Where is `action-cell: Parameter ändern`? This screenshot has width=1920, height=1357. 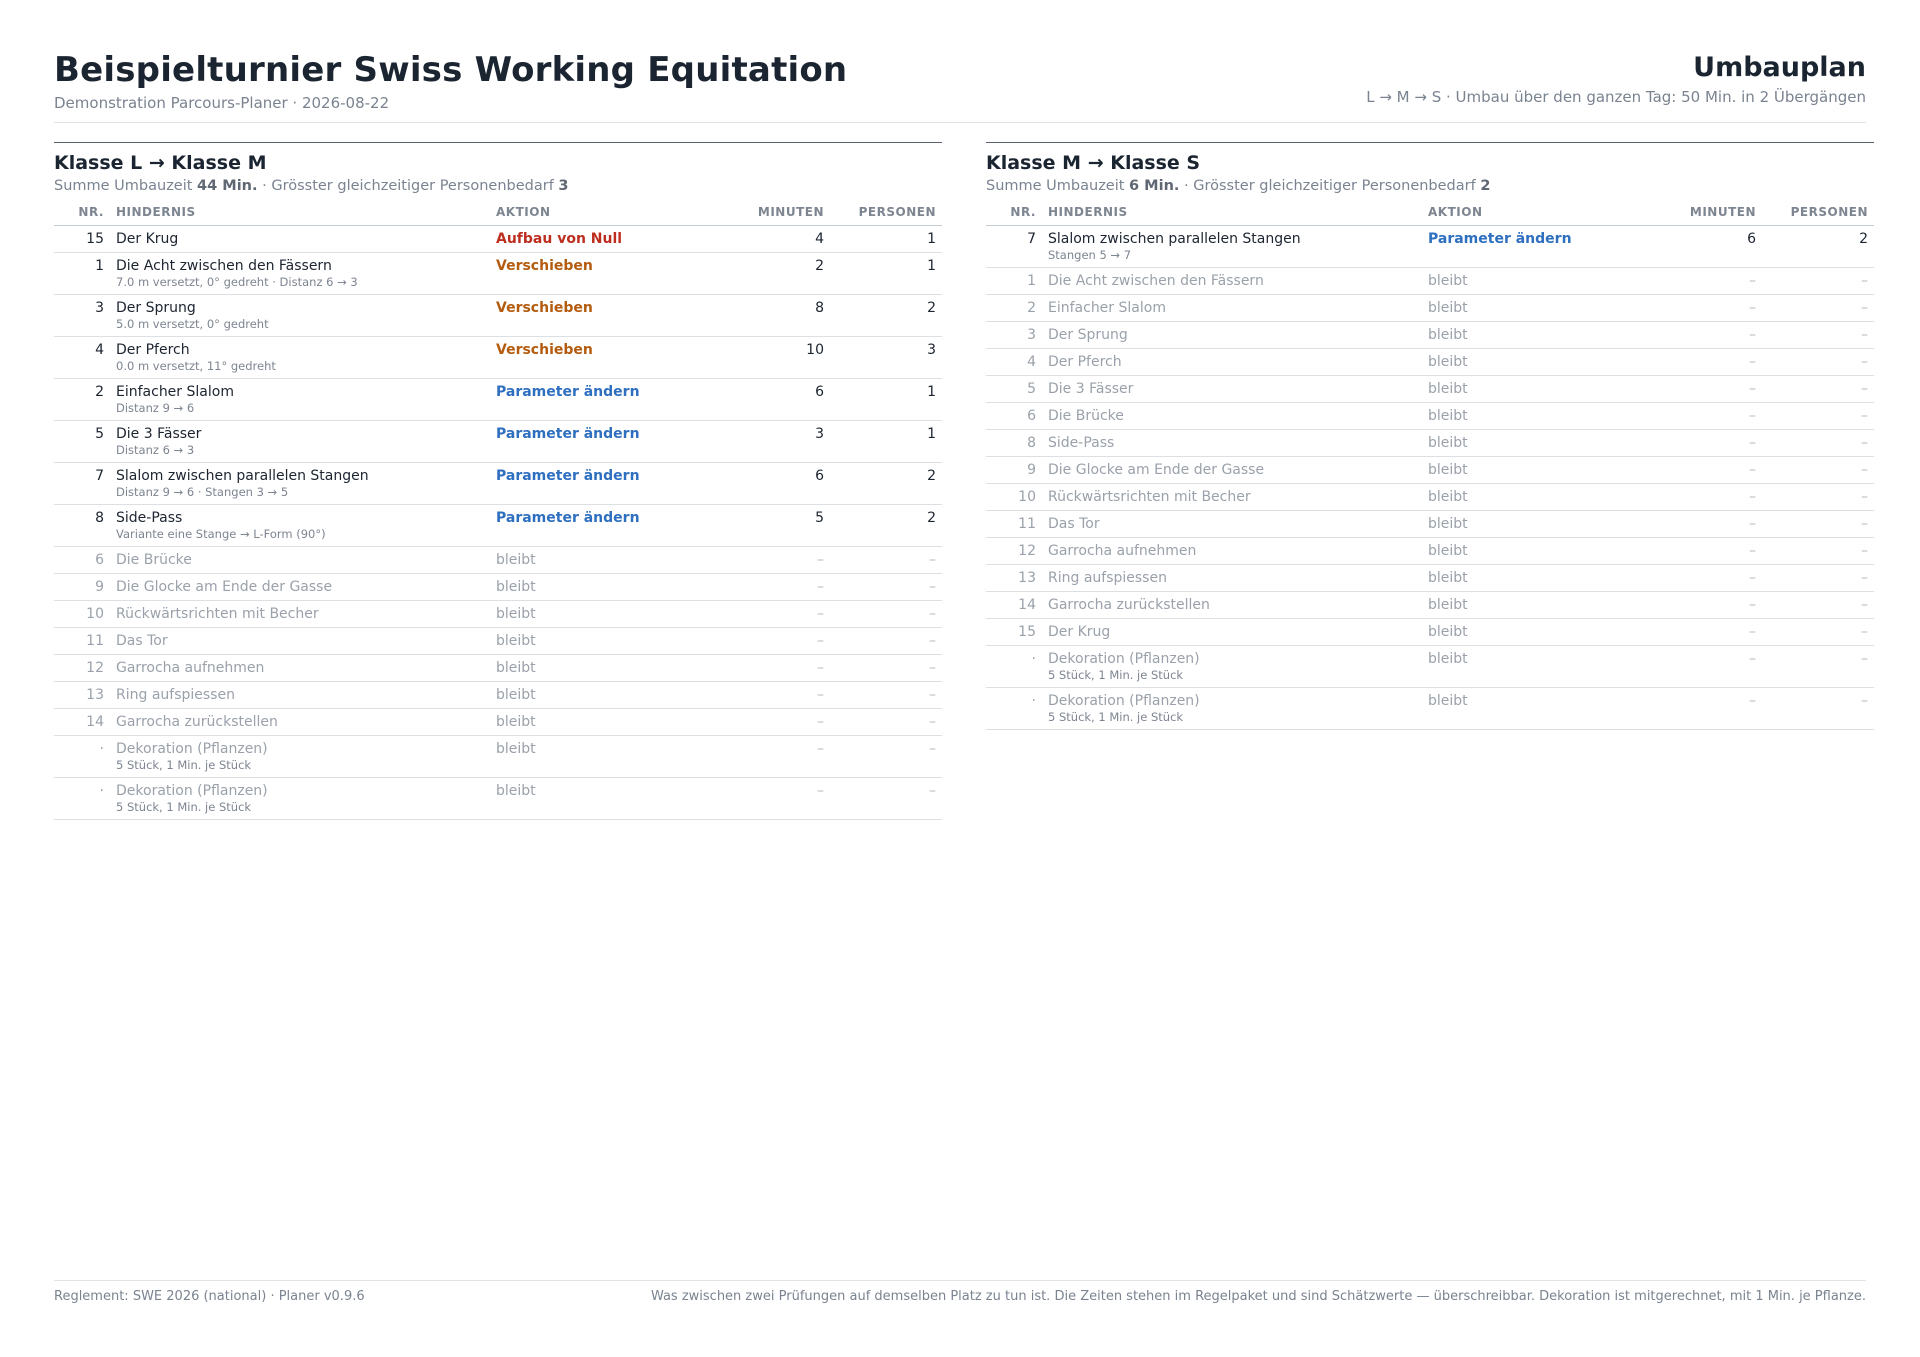 action-cell: Parameter ändern is located at coordinates (605, 525).